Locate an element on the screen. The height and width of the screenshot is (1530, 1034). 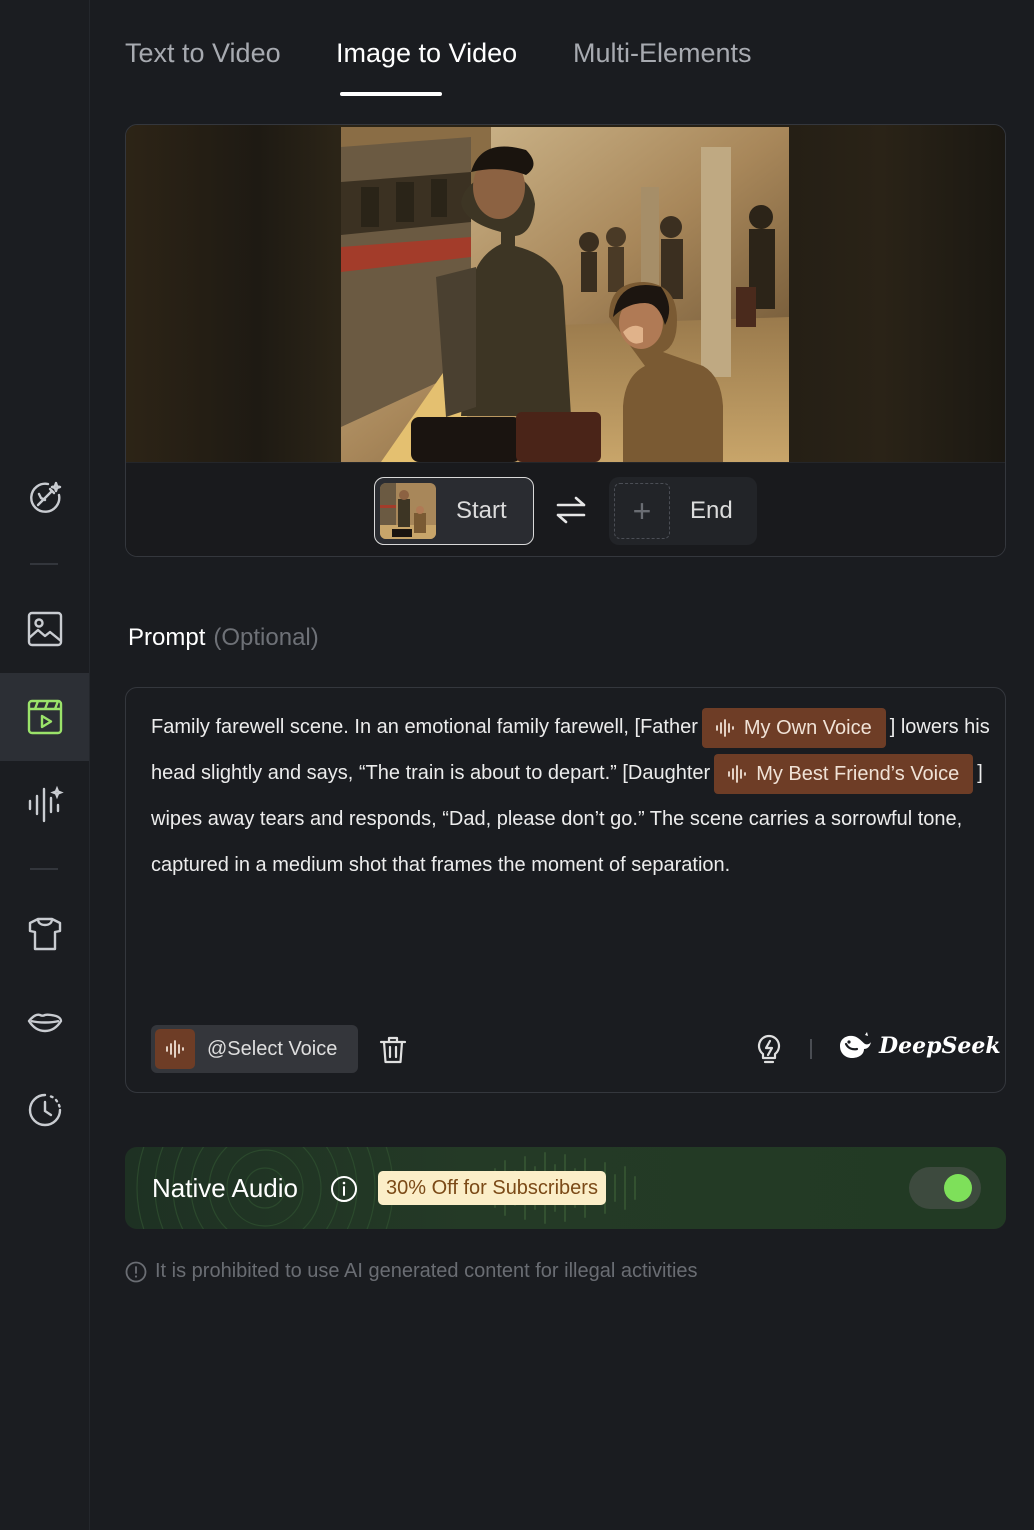
native-audio-panel: Native Audio 30% Off for Subscribers is located at coordinates (565, 1188).